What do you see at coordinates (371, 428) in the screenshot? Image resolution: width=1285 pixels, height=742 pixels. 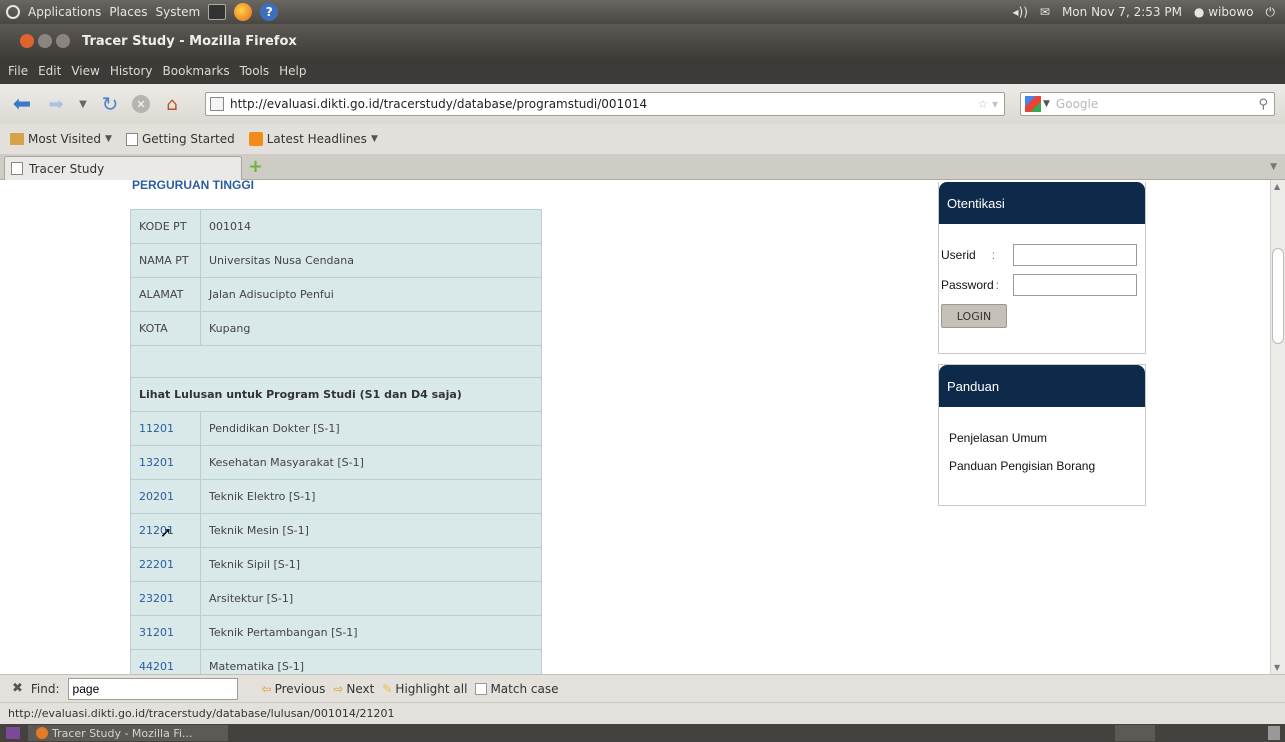 I see `program-name: Pendidikan Dokter [S-1]` at bounding box center [371, 428].